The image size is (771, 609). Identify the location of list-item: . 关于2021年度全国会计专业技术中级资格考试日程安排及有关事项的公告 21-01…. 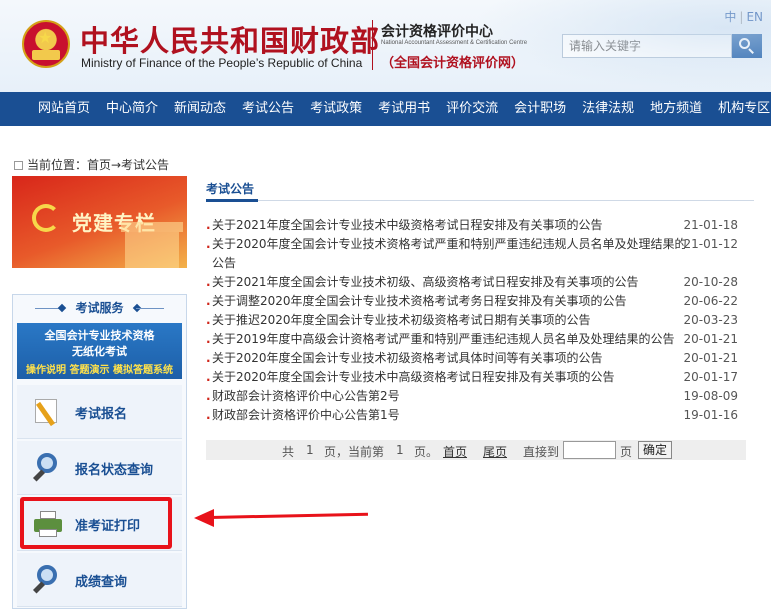
(480, 225).